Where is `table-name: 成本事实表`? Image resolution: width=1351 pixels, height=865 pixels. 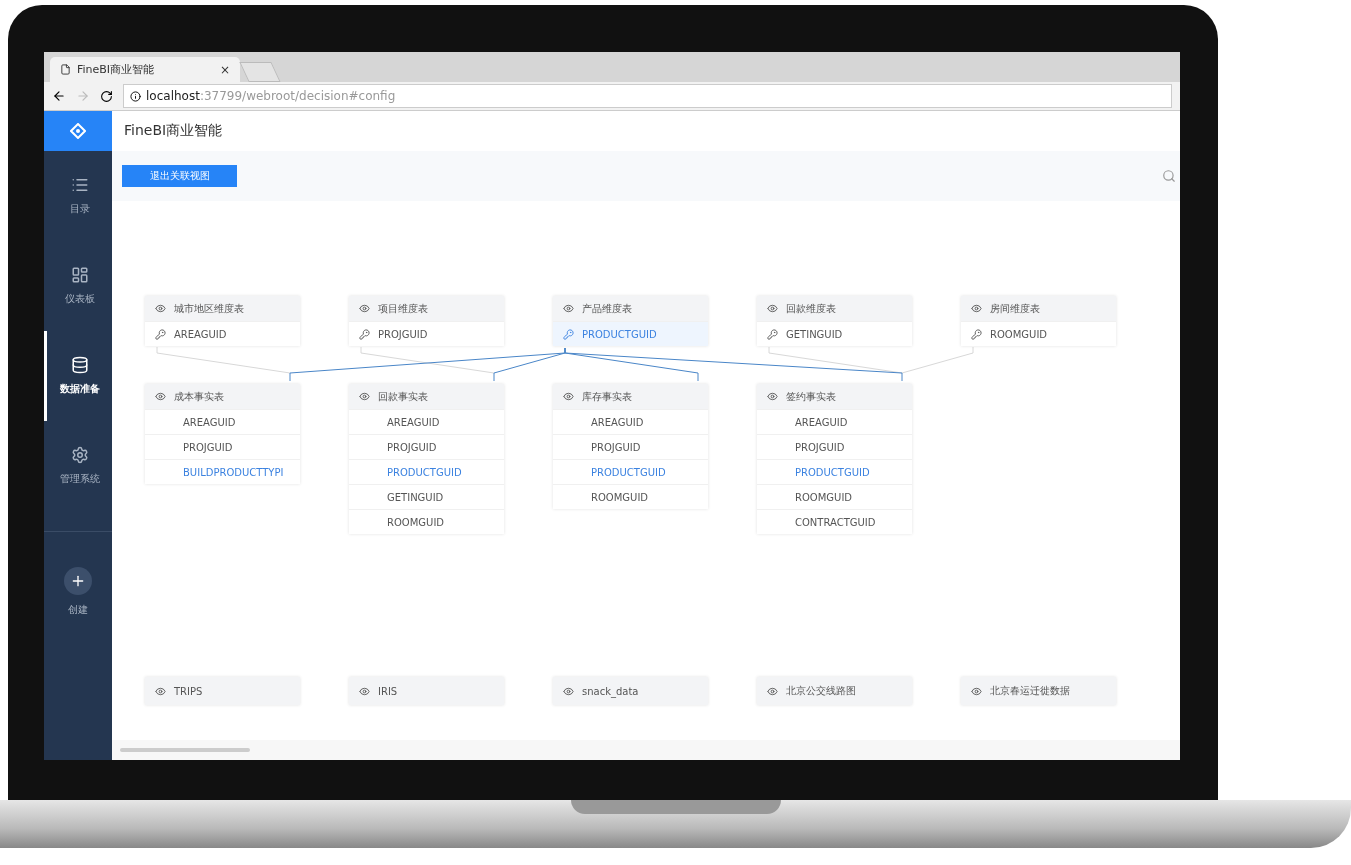
table-name: 成本事实表 is located at coordinates (199, 396).